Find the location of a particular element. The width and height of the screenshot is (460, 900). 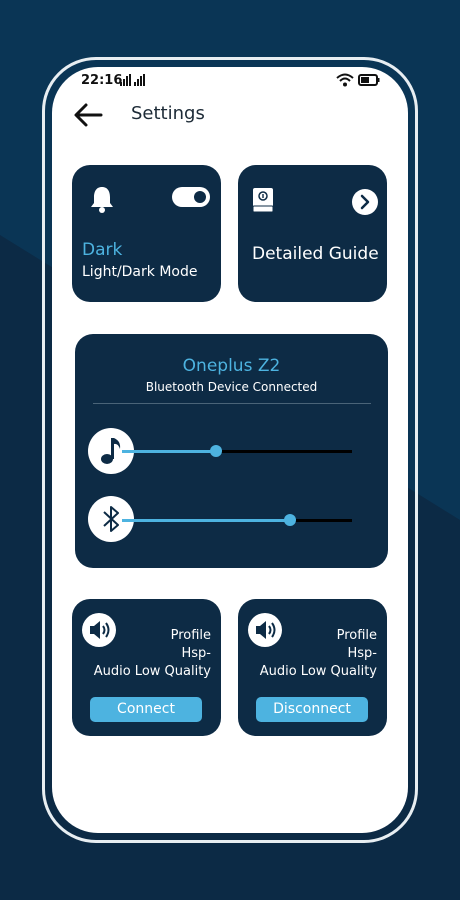

connect-button: Connect is located at coordinates (146, 709).